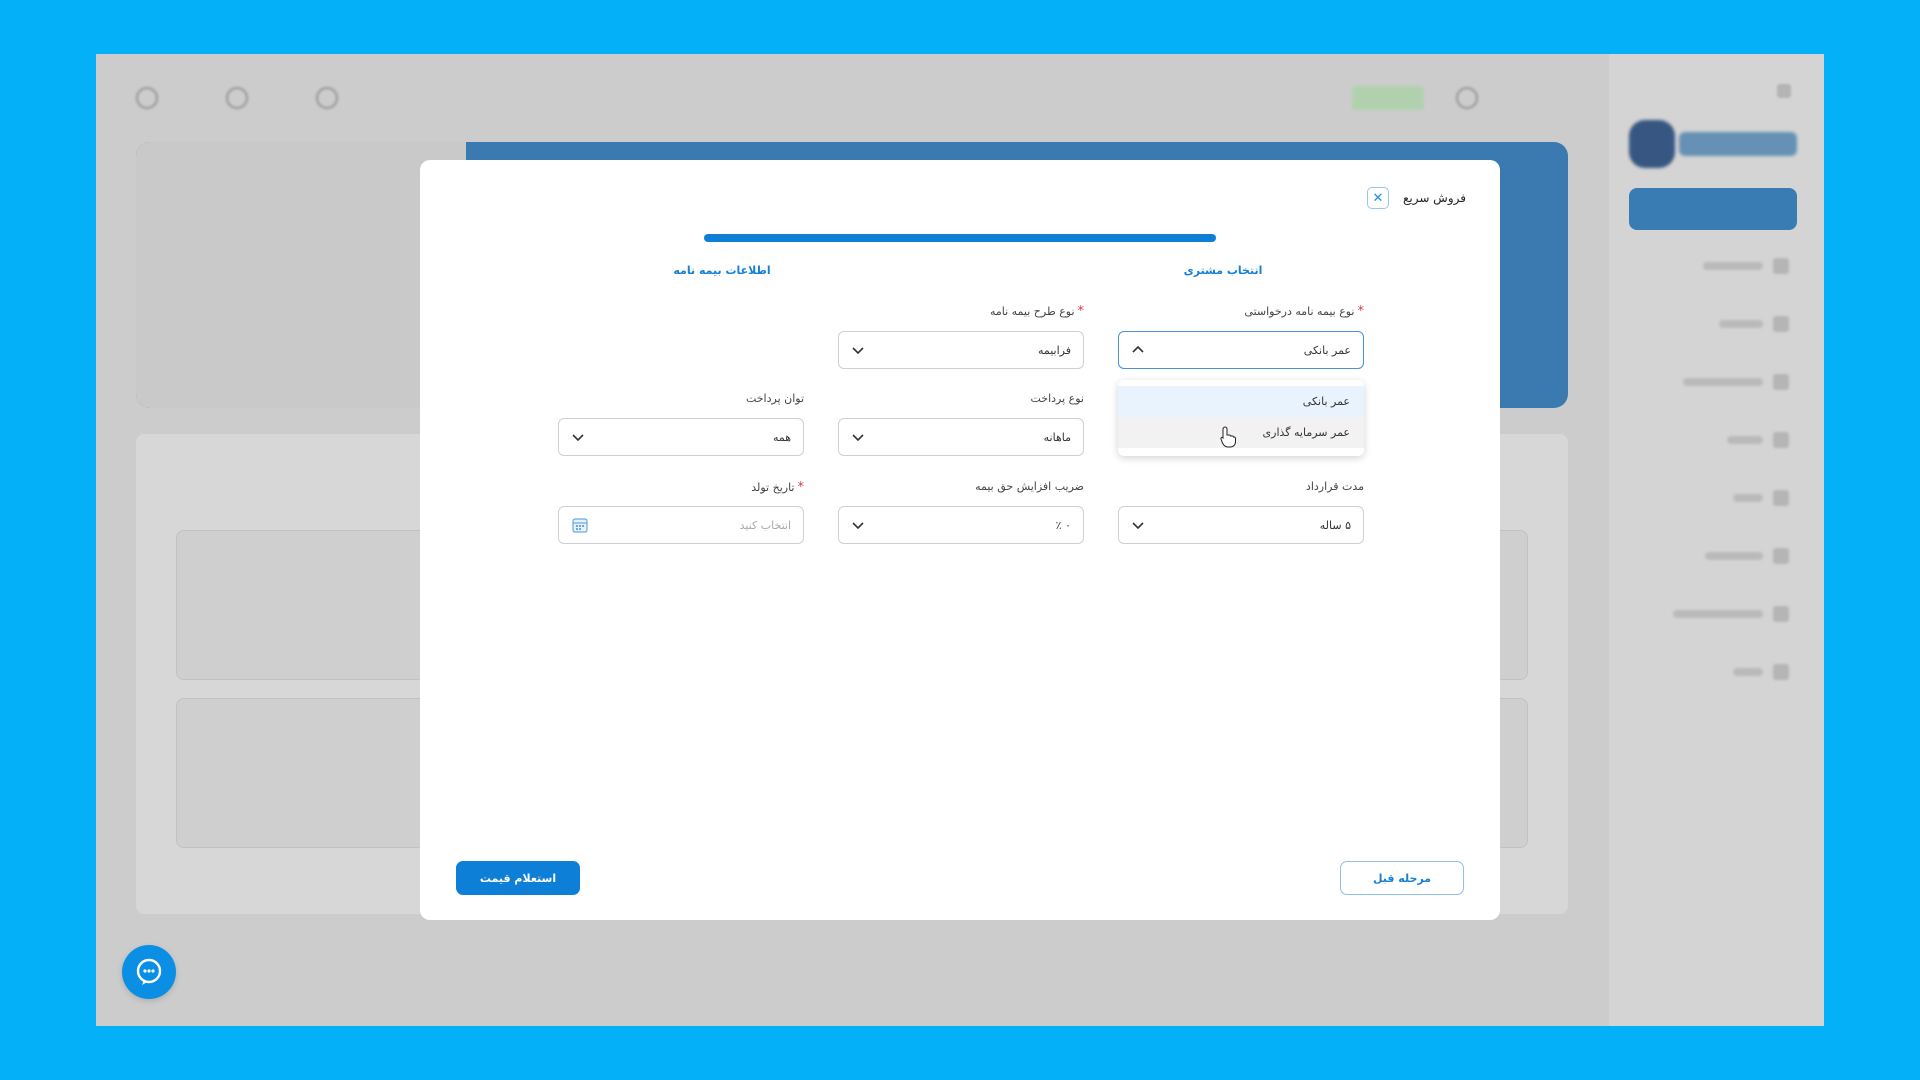 The width and height of the screenshot is (1920, 1080). Describe the element at coordinates (1228, 437) in the screenshot. I see `hand-cursor-icon` at that location.